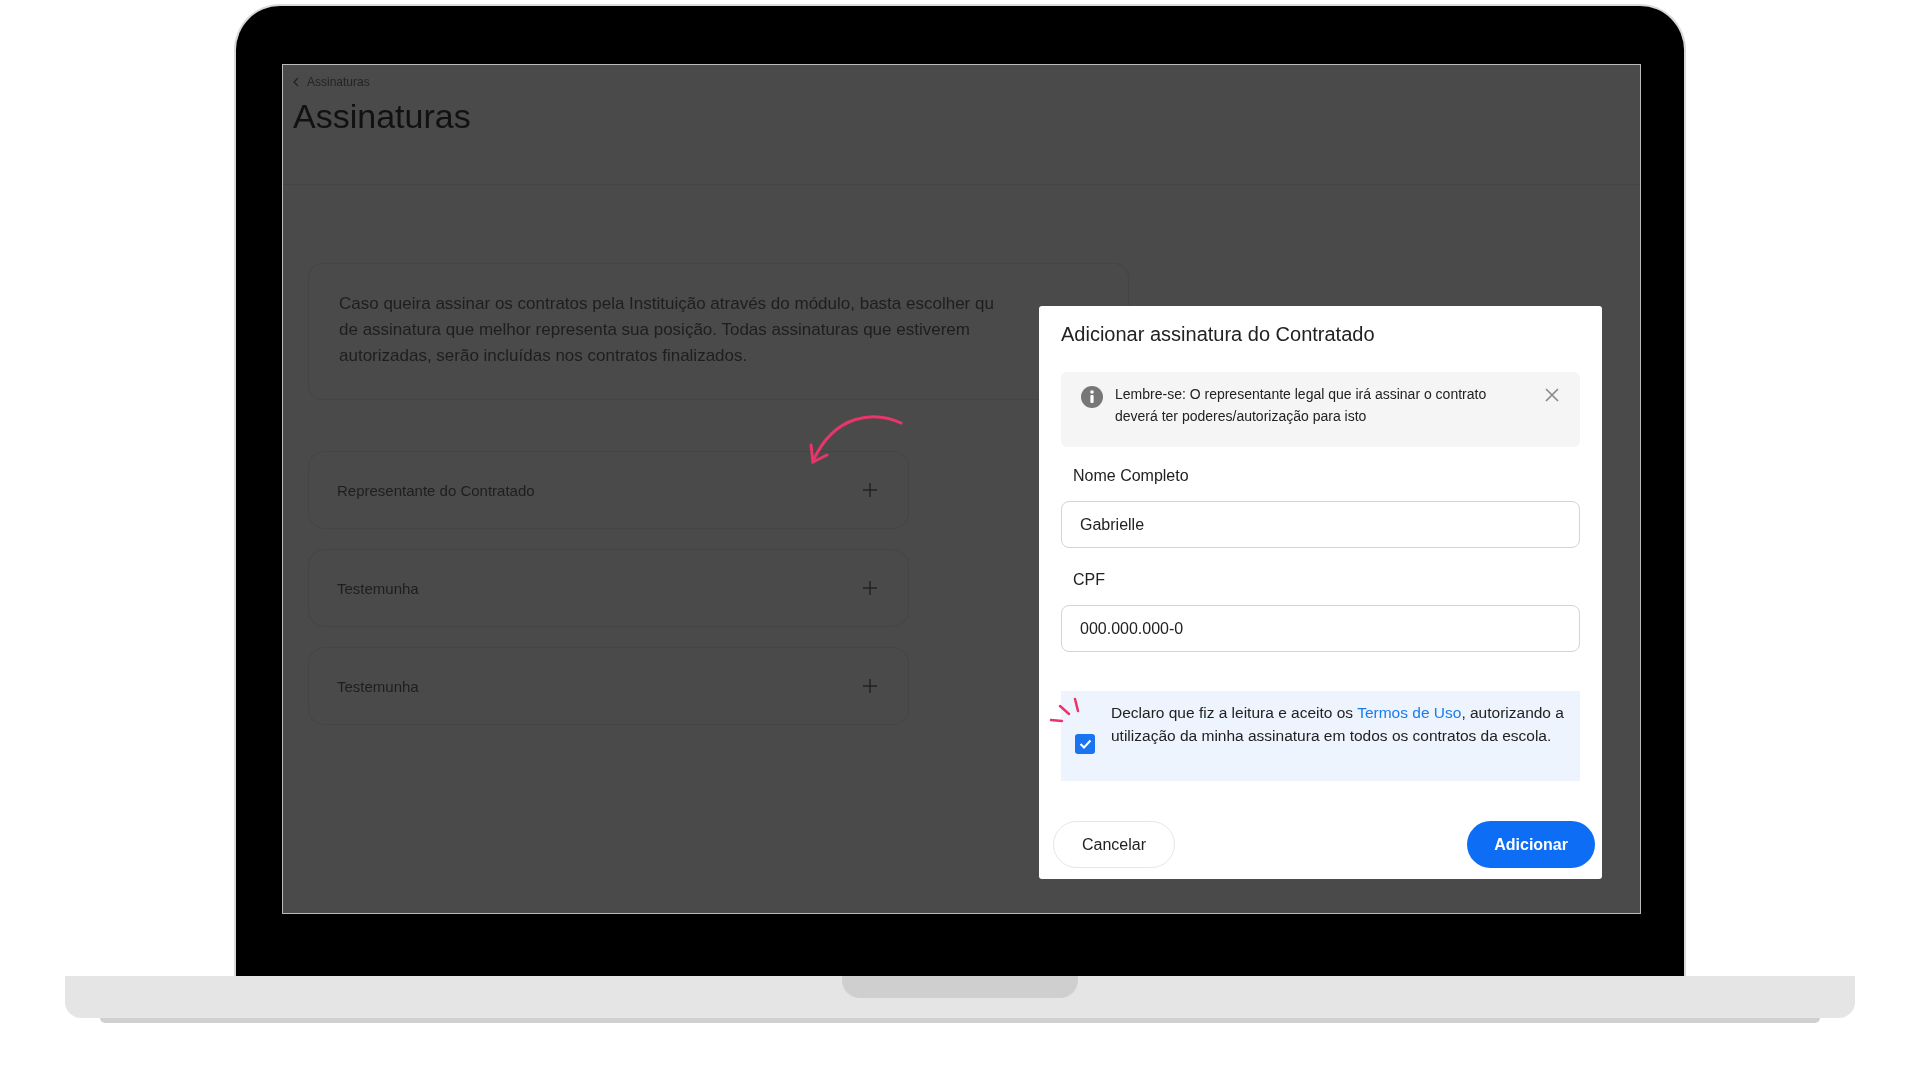  Describe the element at coordinates (382, 116) in the screenshot. I see `page-title: Assinaturas` at that location.